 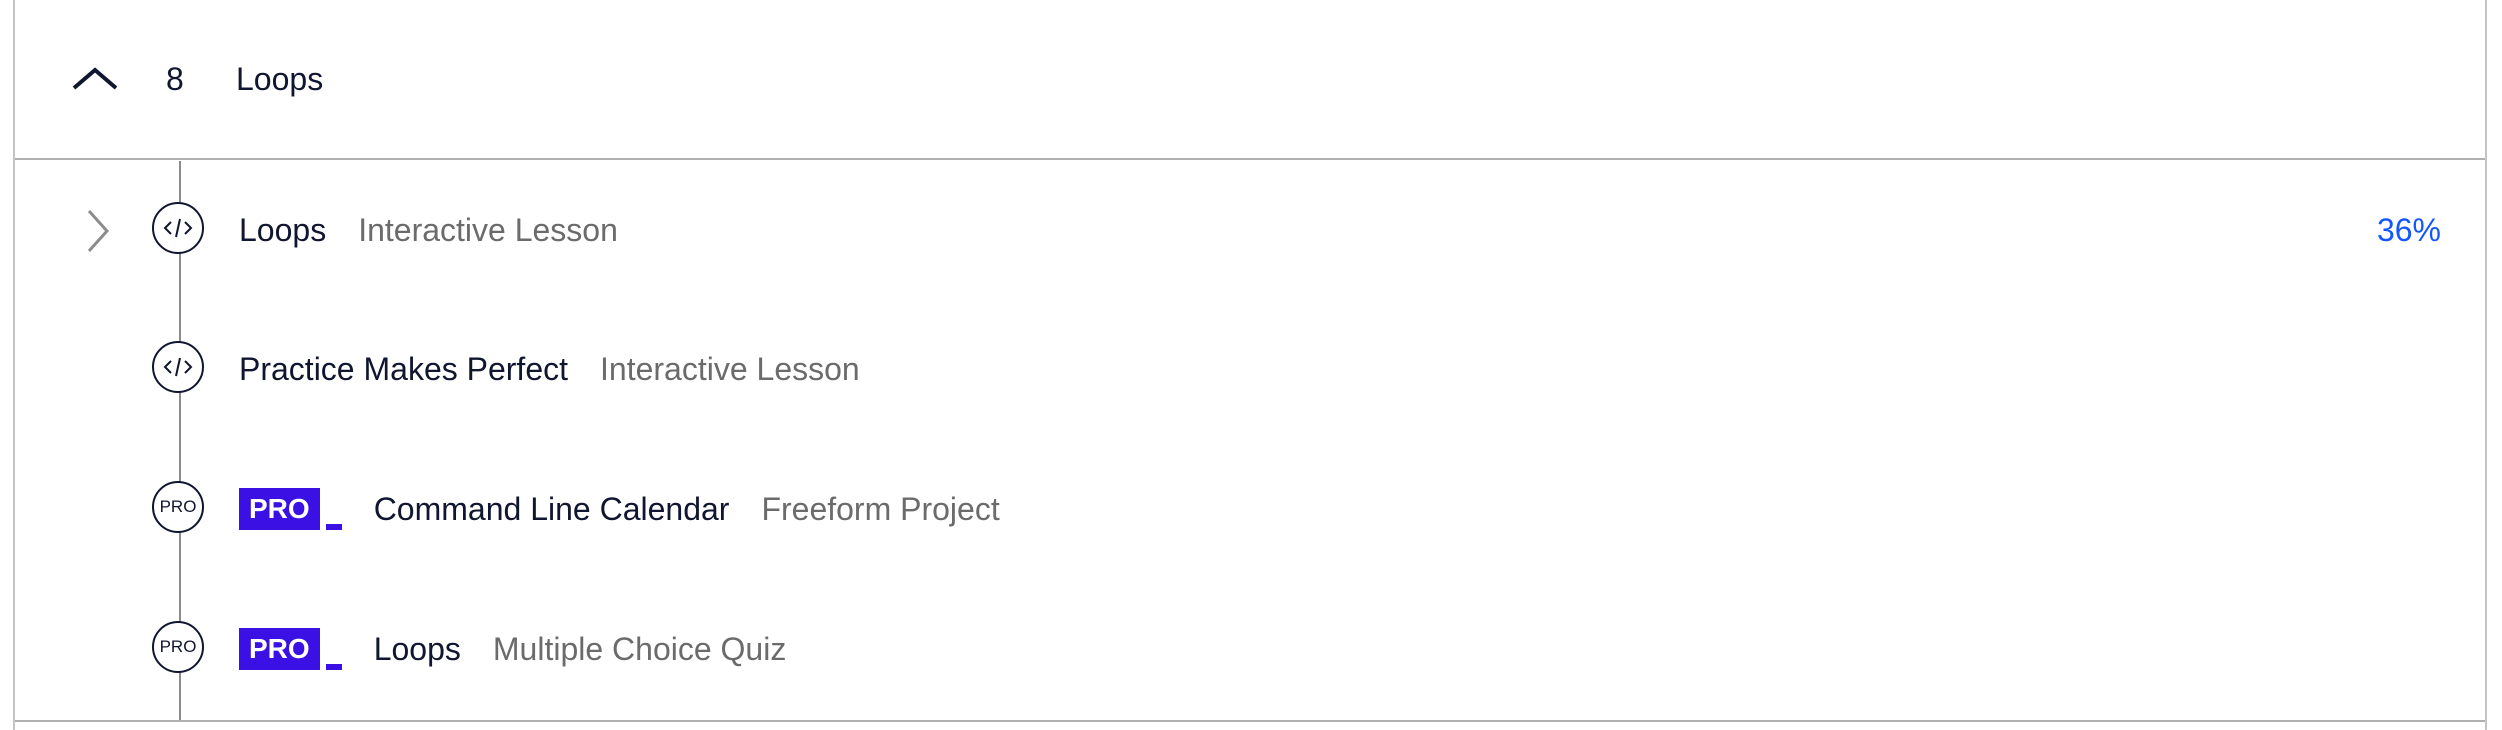 I want to click on bottom-divider, so click(x=1250, y=721).